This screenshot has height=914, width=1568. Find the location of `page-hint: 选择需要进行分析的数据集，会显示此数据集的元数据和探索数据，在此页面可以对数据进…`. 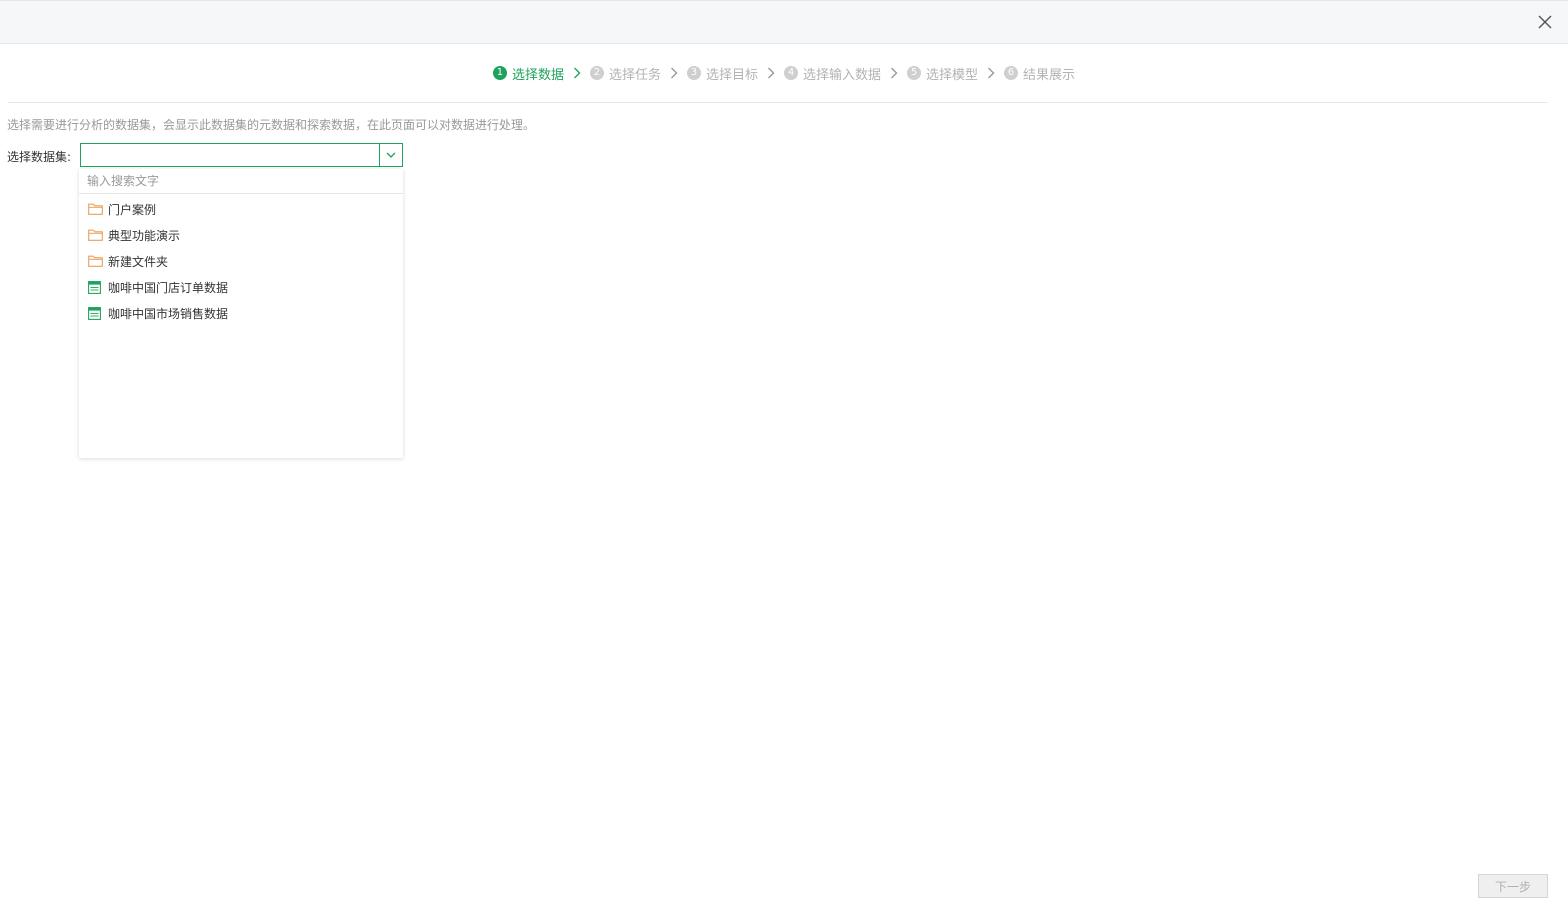

page-hint: 选择需要进行分析的数据集，会显示此数据集的元数据和探索数据，在此页面可以对数据进… is located at coordinates (271, 125).